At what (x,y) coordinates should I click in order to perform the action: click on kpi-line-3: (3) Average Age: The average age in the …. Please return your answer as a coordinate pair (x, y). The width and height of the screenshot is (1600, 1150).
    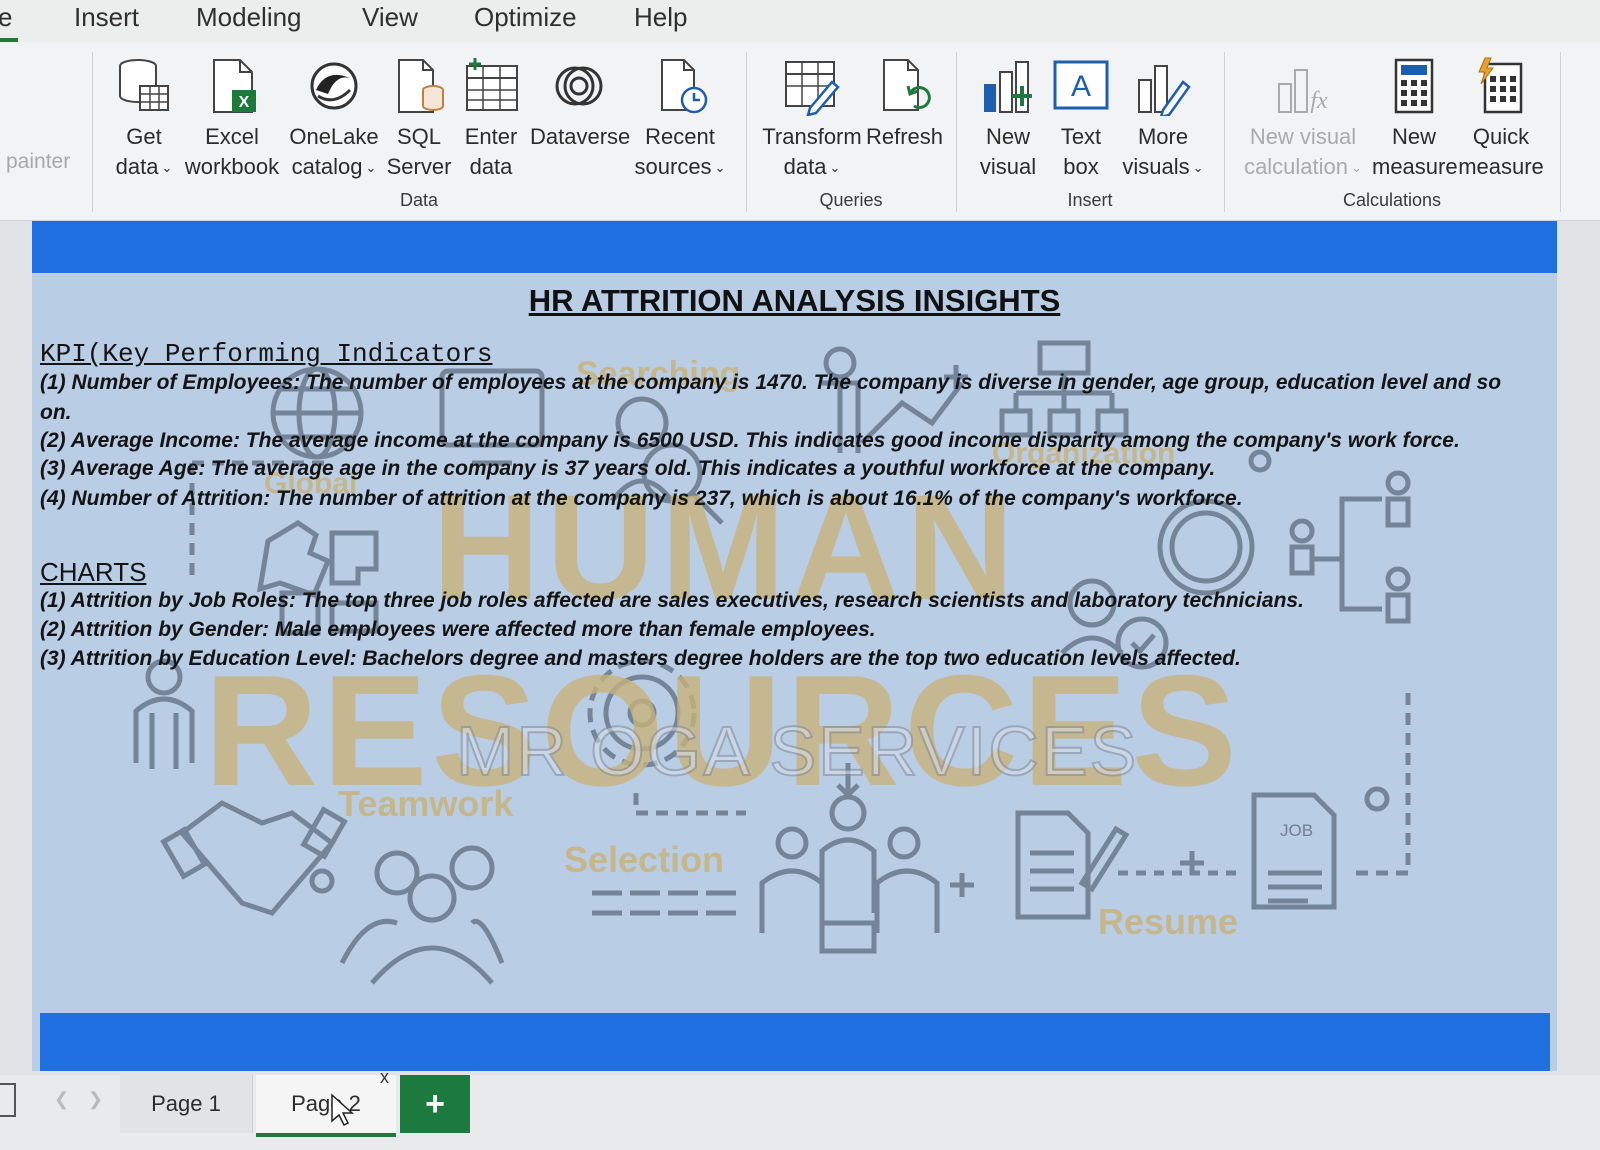
    Looking at the image, I should click on (628, 468).